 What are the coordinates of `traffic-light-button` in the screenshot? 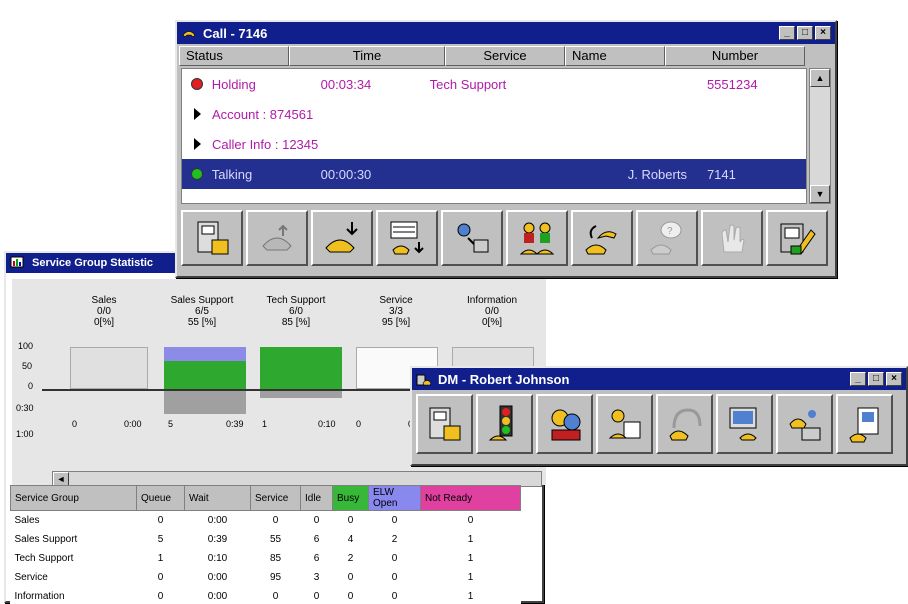 It's located at (504, 424).